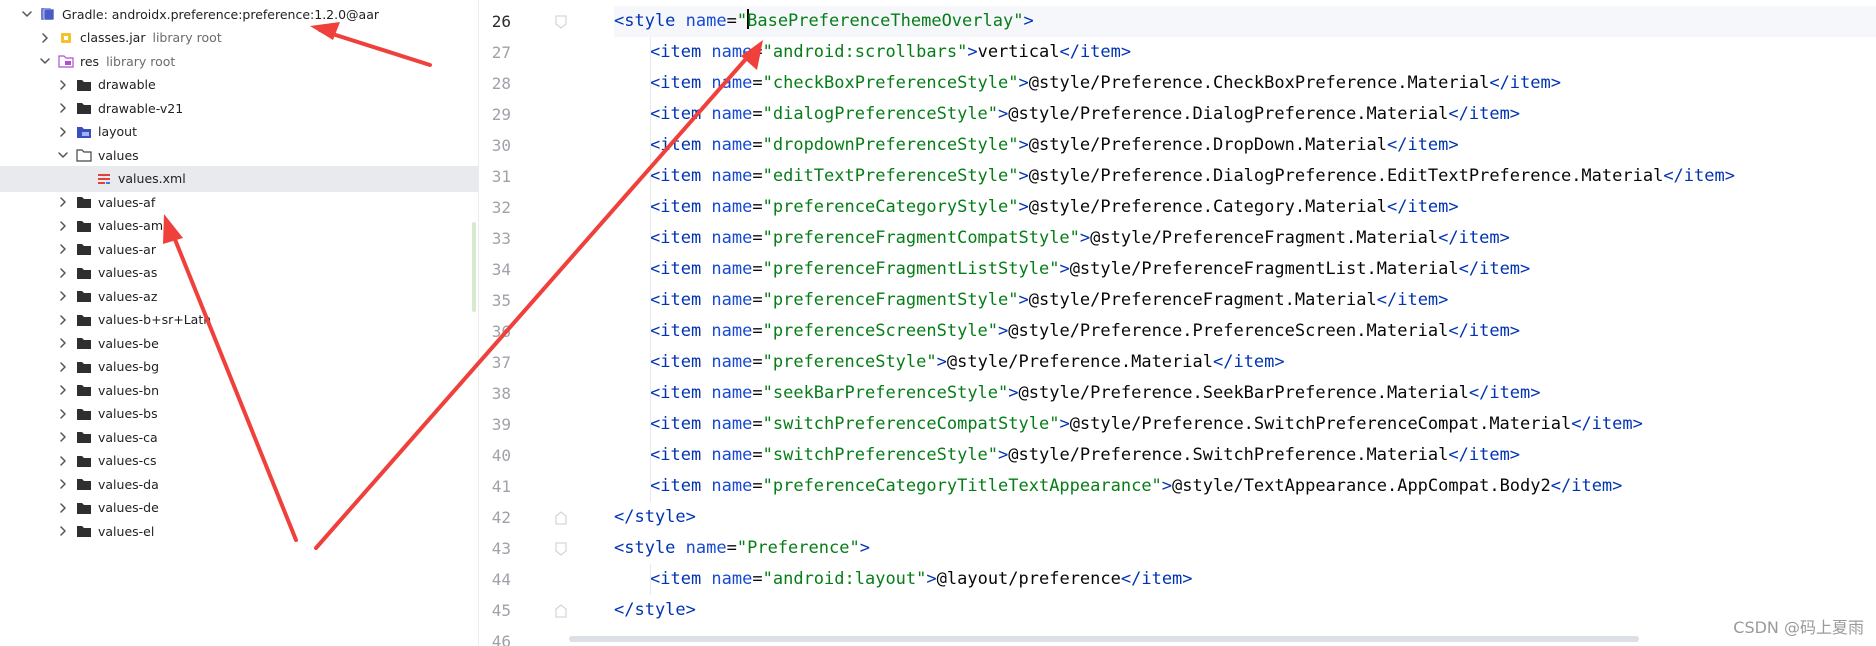  I want to click on token-tag: </style>, so click(655, 517).